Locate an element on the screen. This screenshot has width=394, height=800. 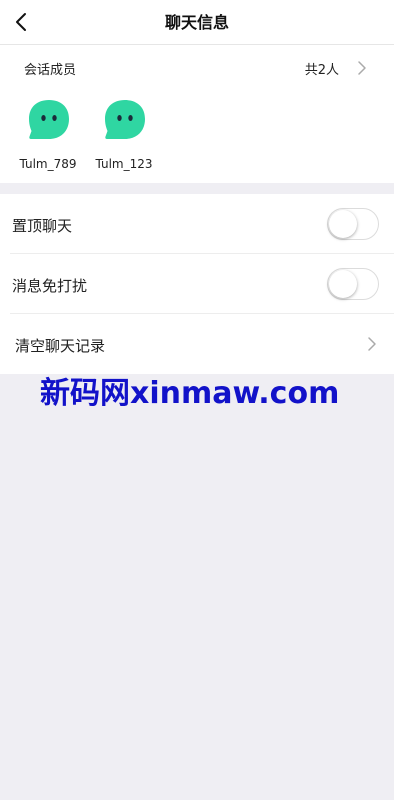
member-item: Tulm_789 is located at coordinates (48, 135).